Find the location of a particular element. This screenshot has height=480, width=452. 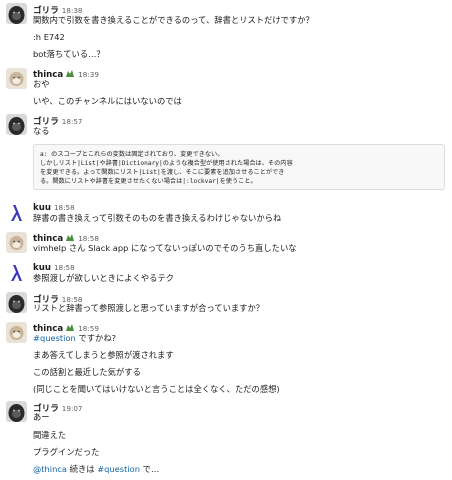

message-text-mid: 続きは is located at coordinates (82, 469).